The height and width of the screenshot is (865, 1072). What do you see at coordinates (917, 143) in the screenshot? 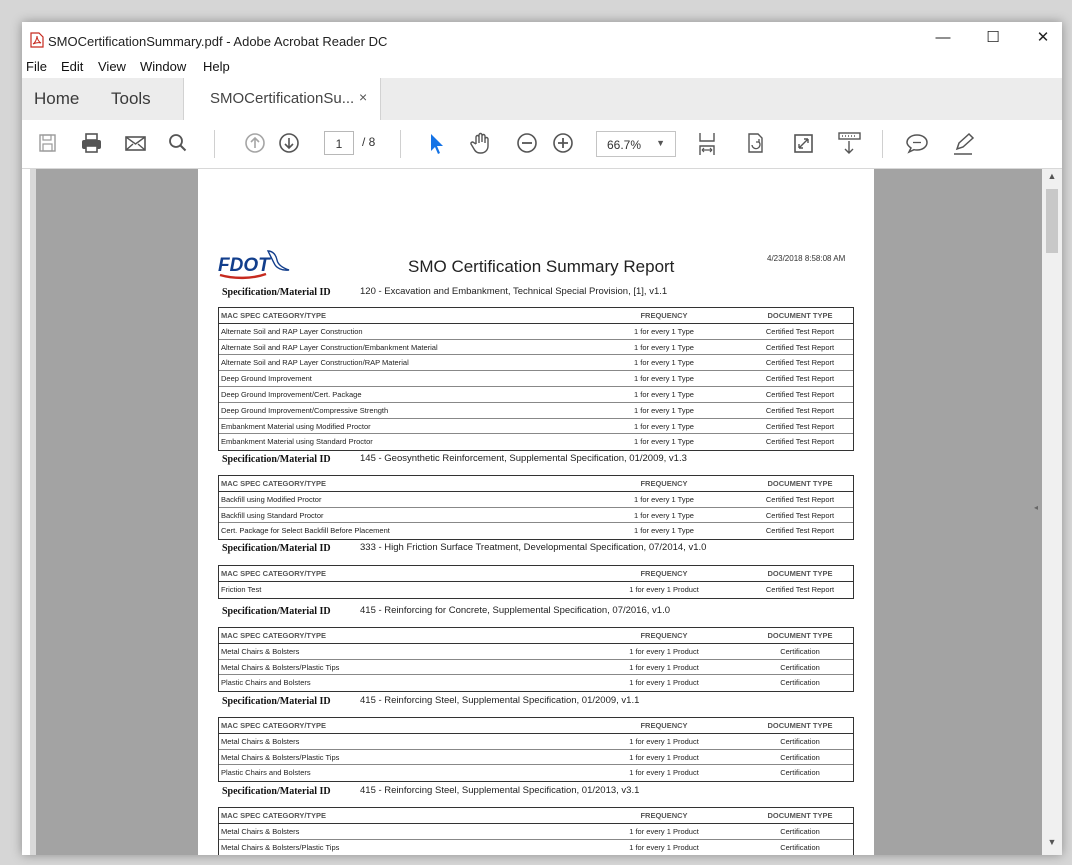
I see `comment-icon` at bounding box center [917, 143].